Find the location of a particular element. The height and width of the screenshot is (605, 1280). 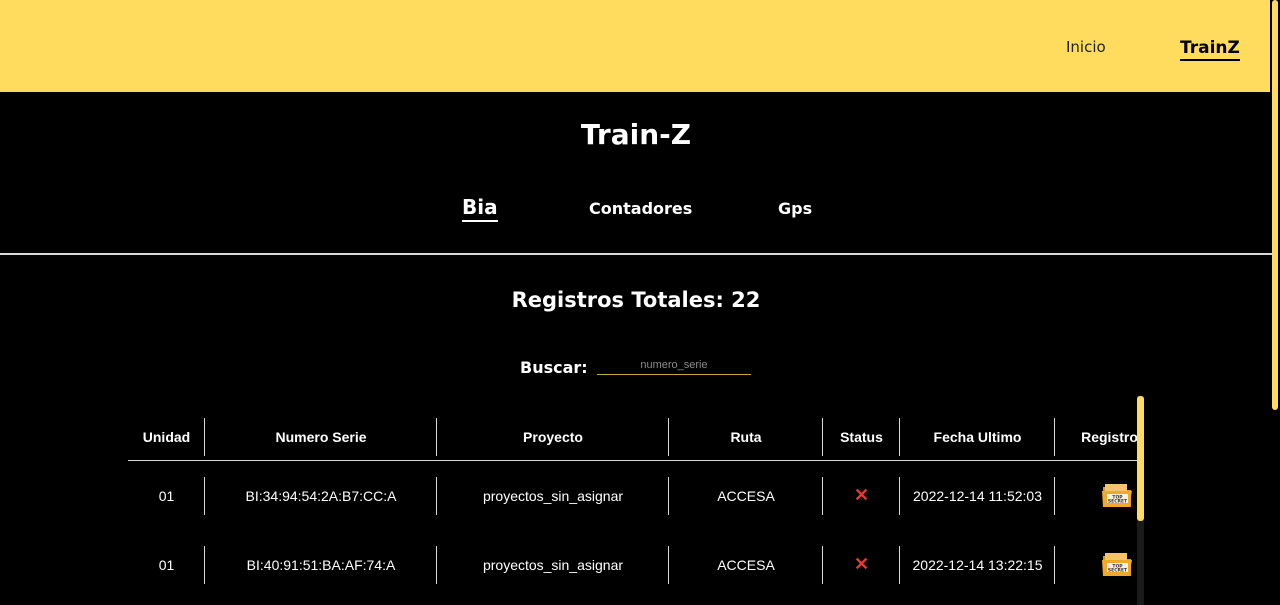

nav-link-inicio: Inicio is located at coordinates (1086, 47).